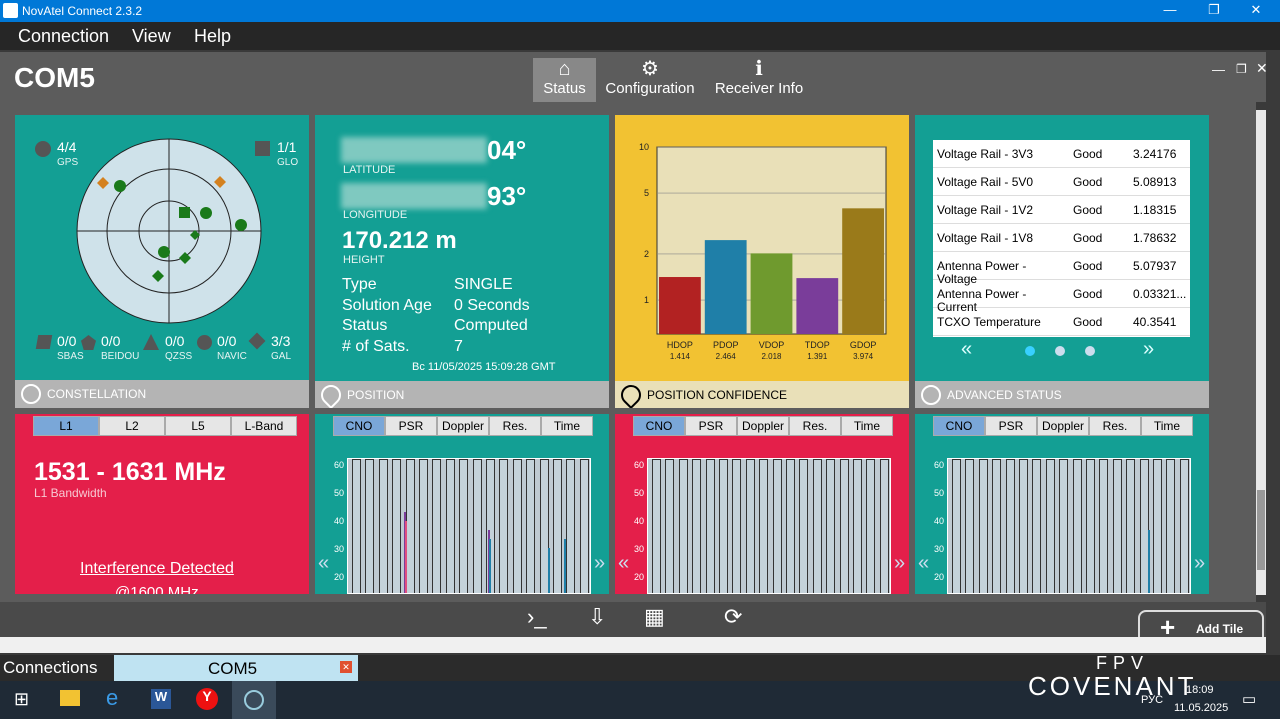 The height and width of the screenshot is (719, 1280). What do you see at coordinates (212, 36) in the screenshot?
I see `menu-help: Help` at bounding box center [212, 36].